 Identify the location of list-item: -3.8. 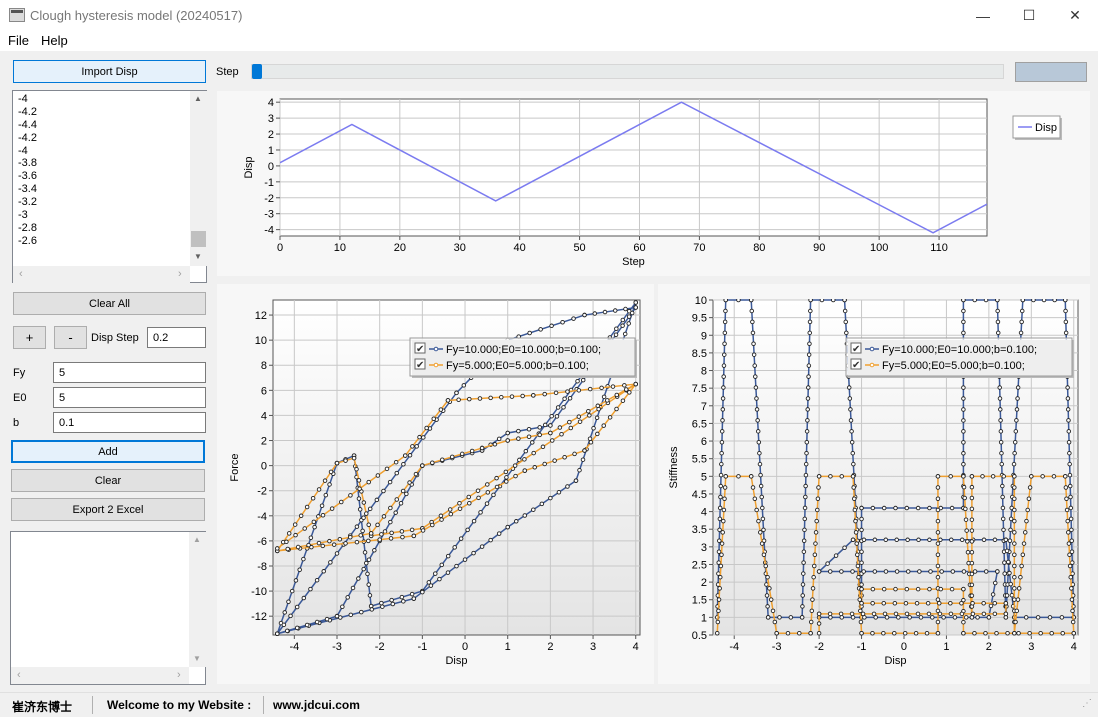
(101, 163).